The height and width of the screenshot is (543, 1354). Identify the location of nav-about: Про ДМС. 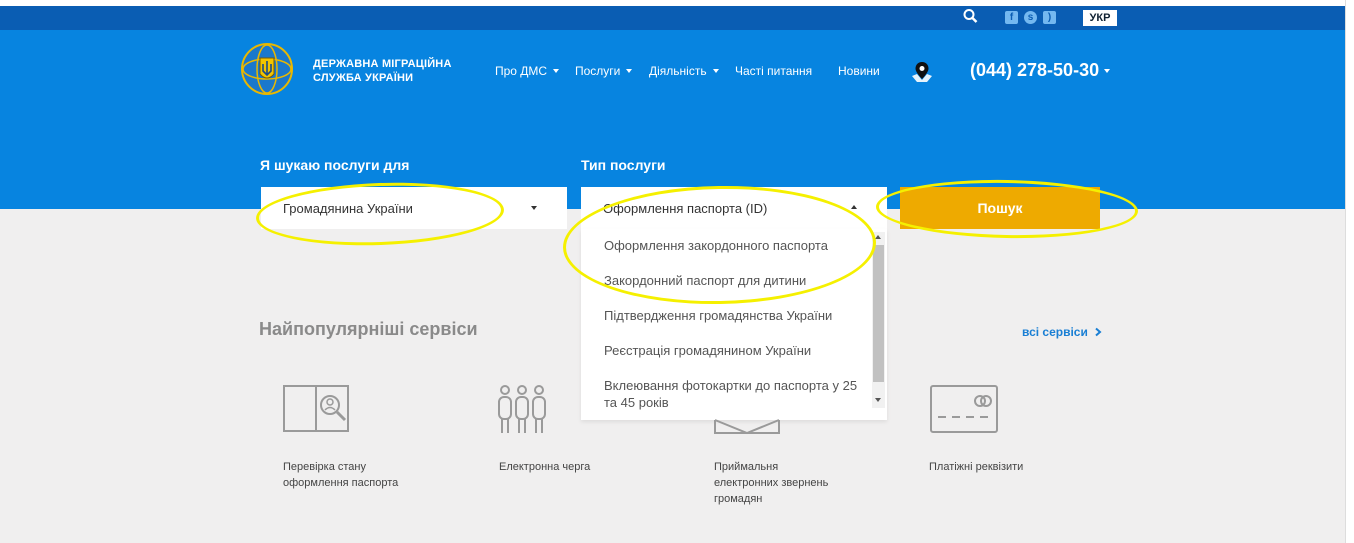
(527, 71).